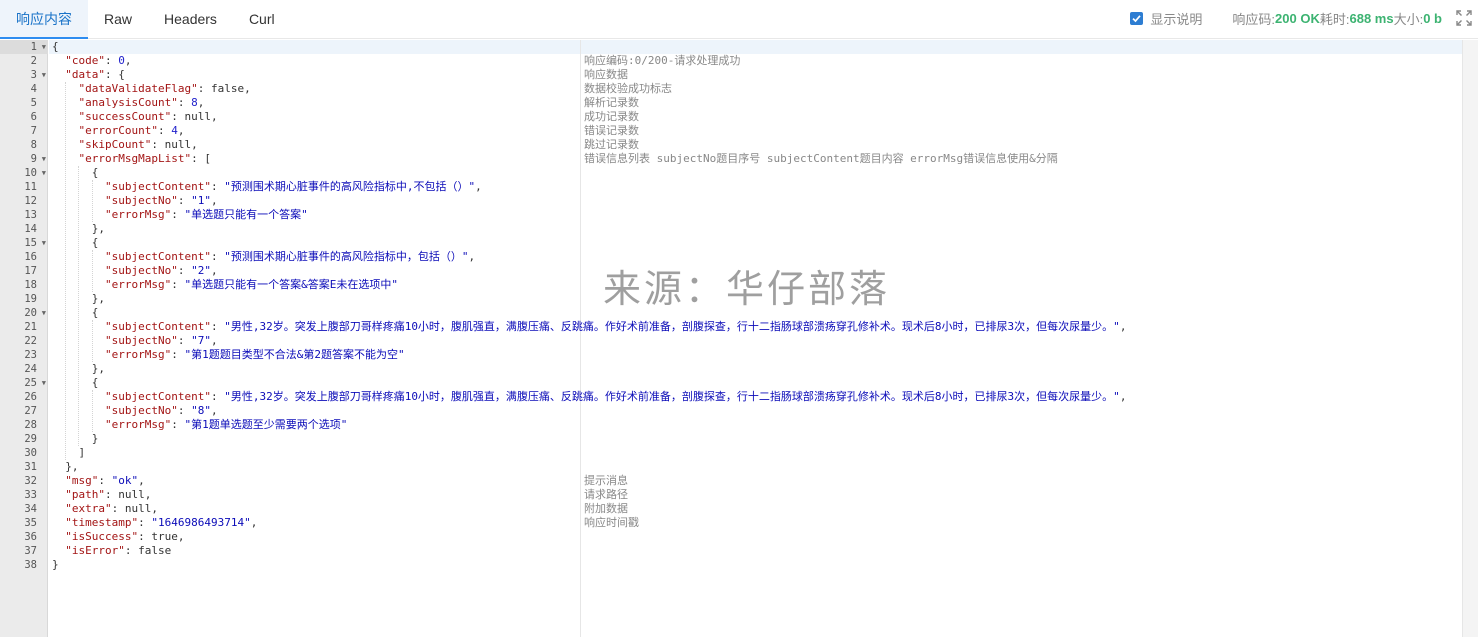  I want to click on response-tabs: 响应内容 Raw Headers Curl, so click(145, 19).